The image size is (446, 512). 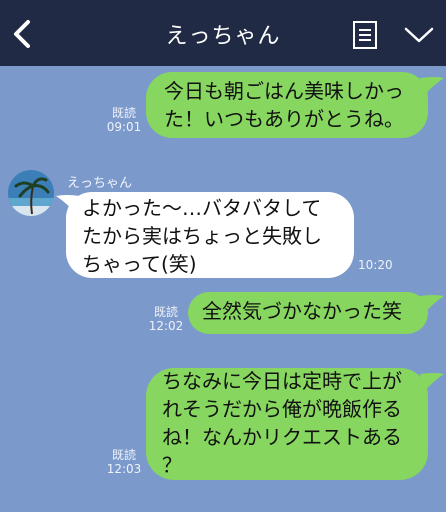 I want to click on sent-message-bubble: 今日も朝ごはん美味しかっ た！いつもありがとうね。, so click(x=287, y=105).